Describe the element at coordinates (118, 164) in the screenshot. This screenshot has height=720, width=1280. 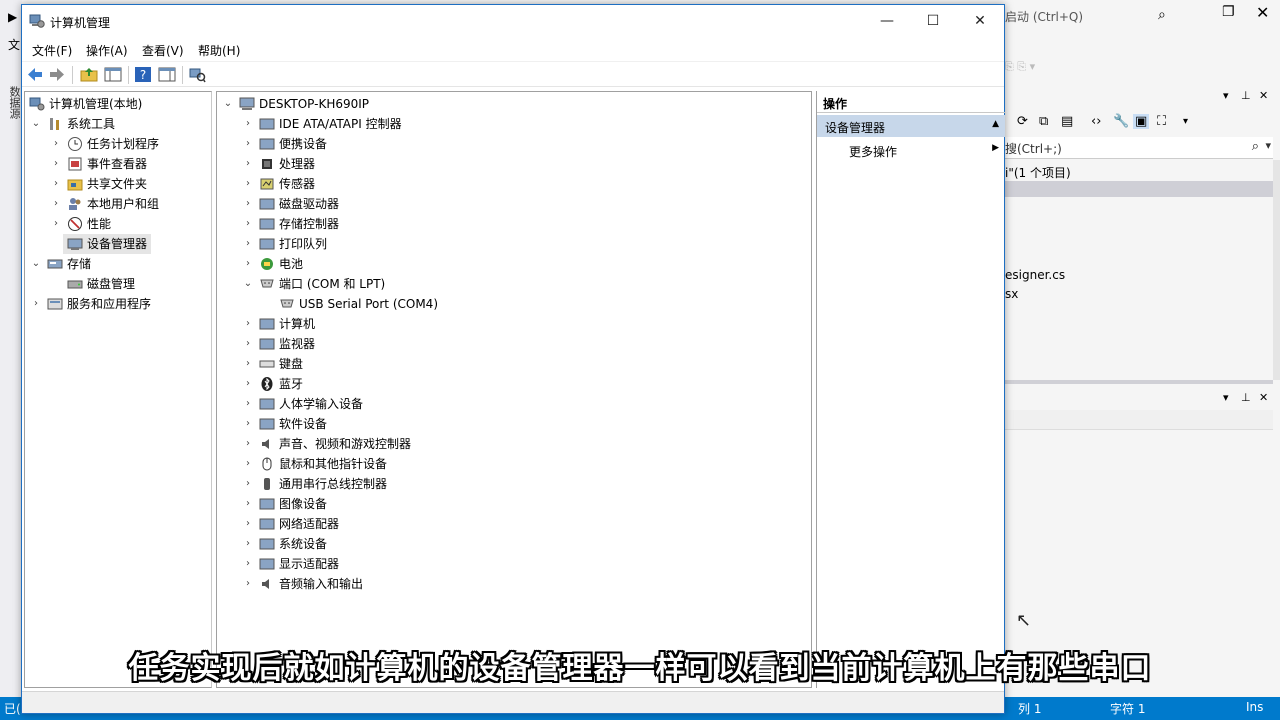
I see `tree-node-event-viewer: › 事件查看器` at that location.